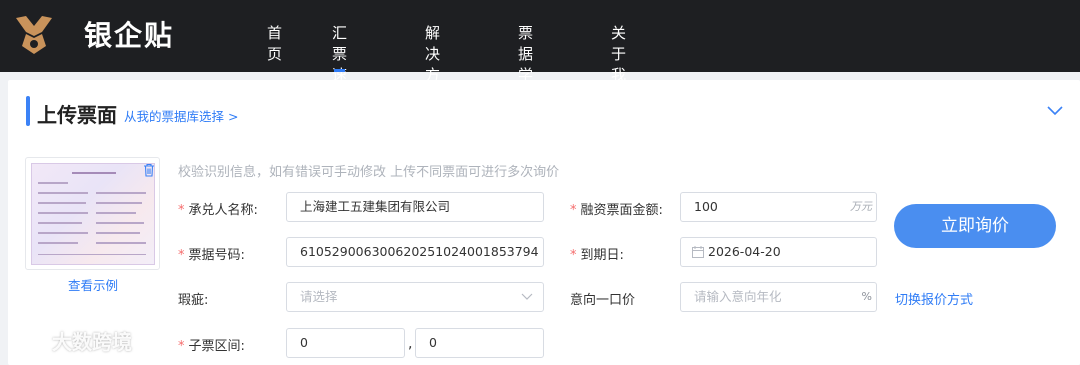 This screenshot has width=1080, height=365. I want to click on inquiry-button: 立即询价, so click(975, 226).